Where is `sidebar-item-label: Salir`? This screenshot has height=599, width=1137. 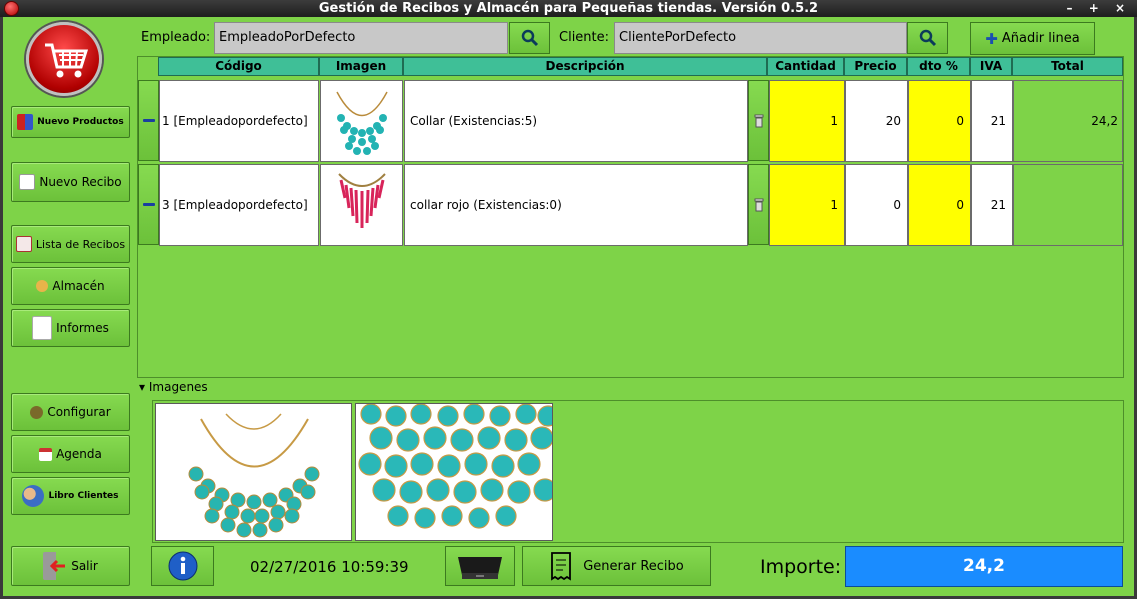
sidebar-item-label: Salir is located at coordinates (84, 566).